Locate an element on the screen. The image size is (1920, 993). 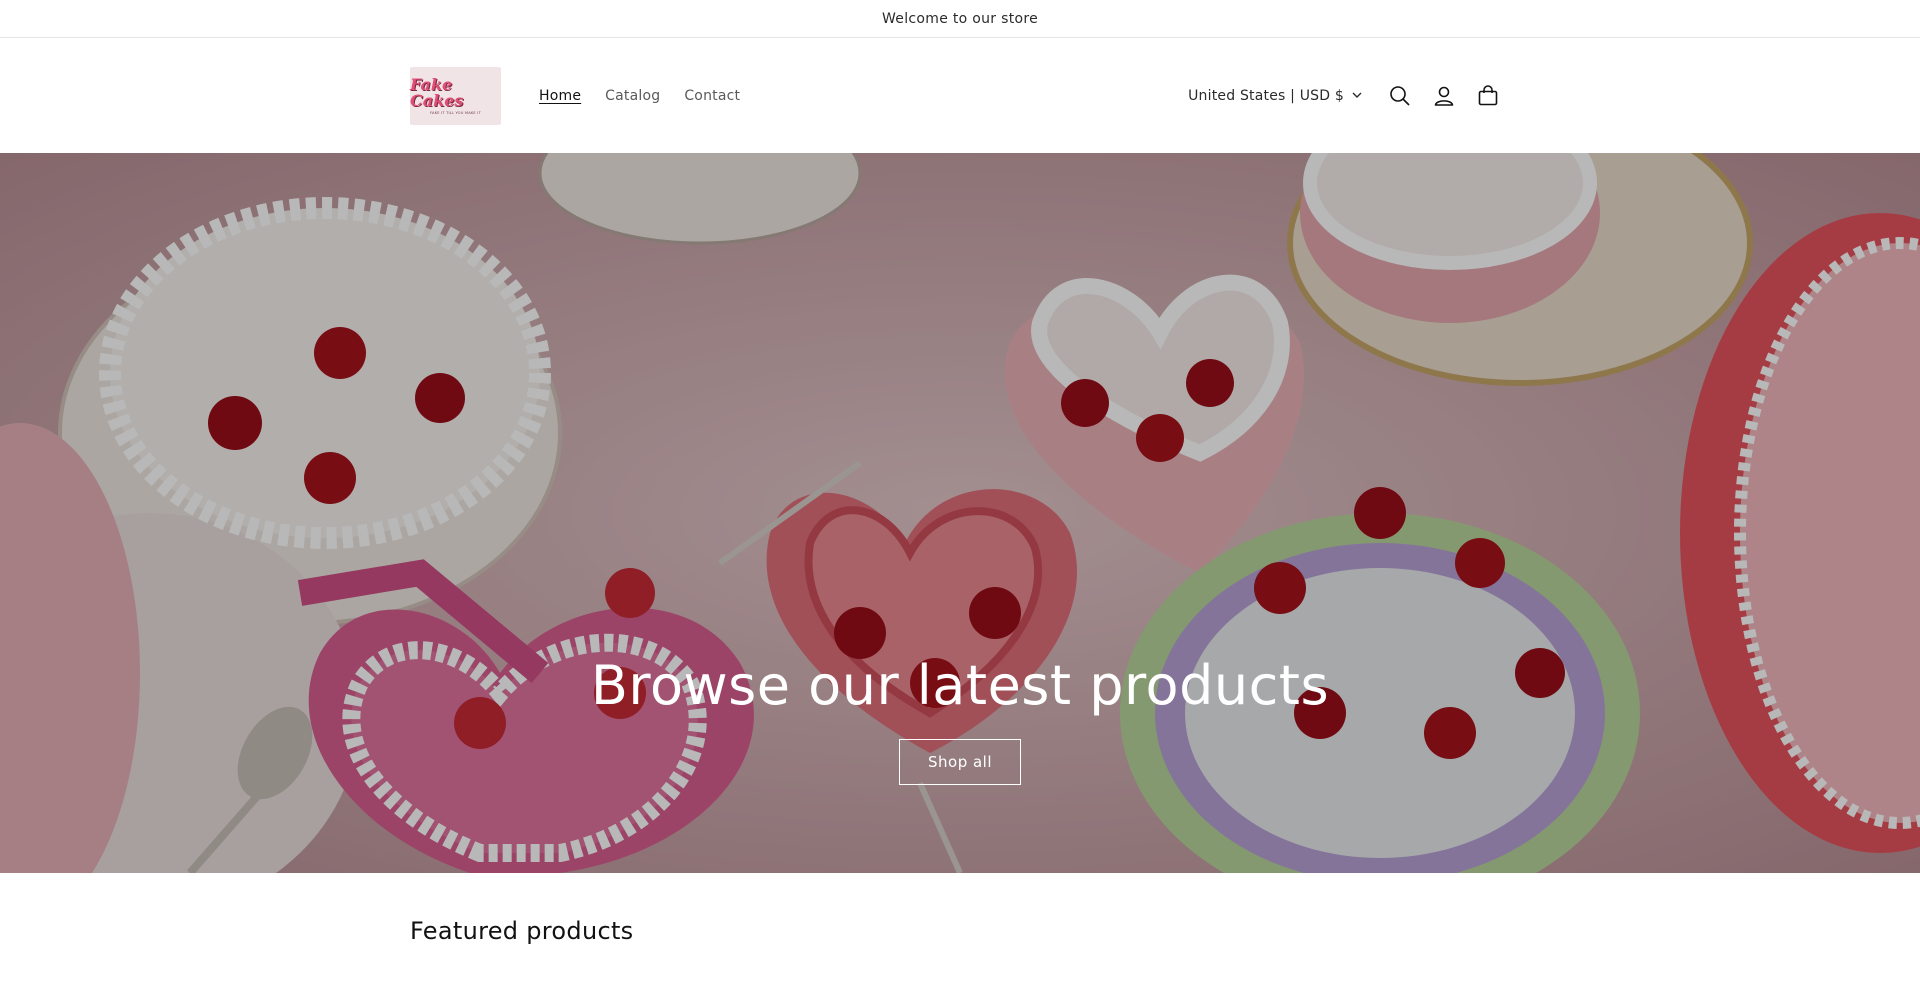
store-logo: Fake Cakes FAKE IT TILL YOU MAKE IT is located at coordinates (455, 95).